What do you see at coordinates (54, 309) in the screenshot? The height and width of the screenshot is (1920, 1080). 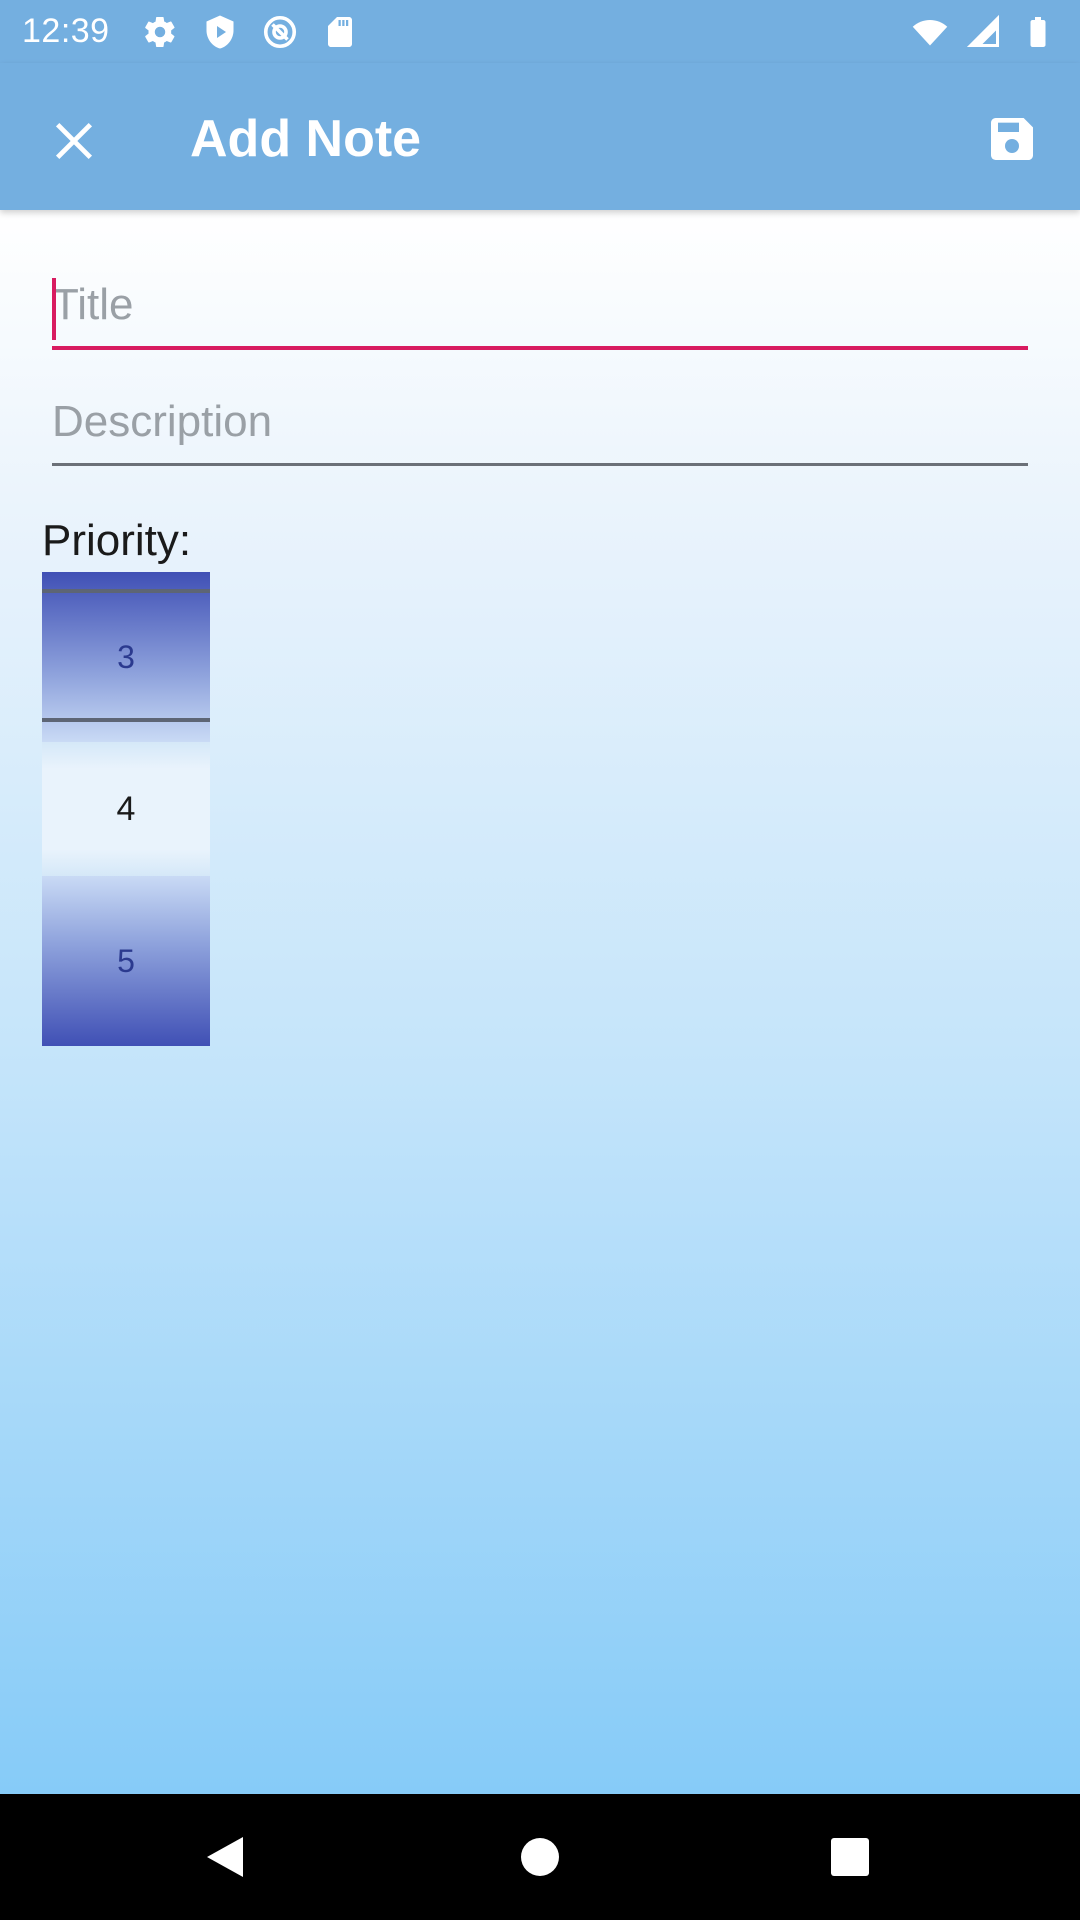 I see `text-cursor` at bounding box center [54, 309].